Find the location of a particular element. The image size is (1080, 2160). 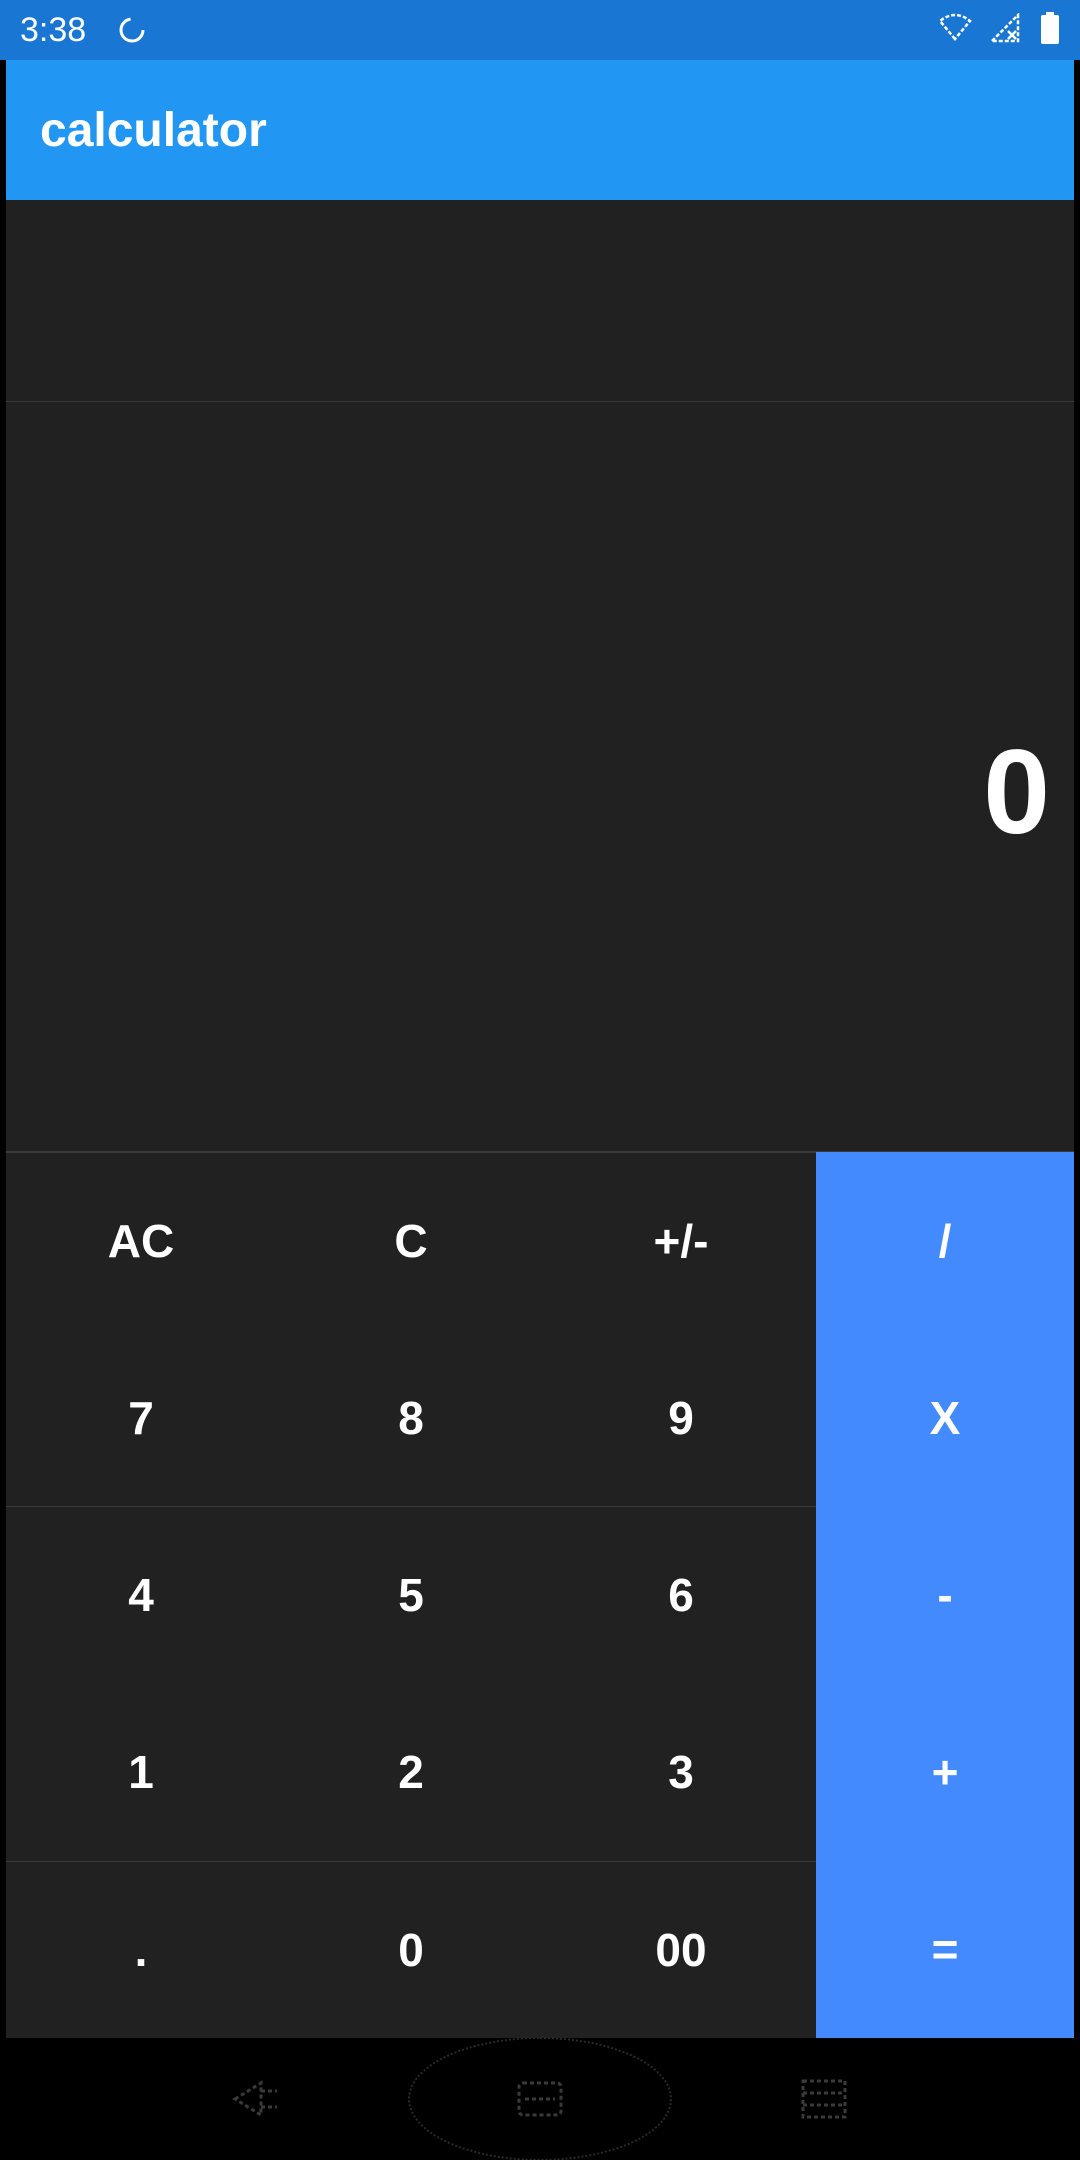

digit-0-button: 0 is located at coordinates (411, 1949).